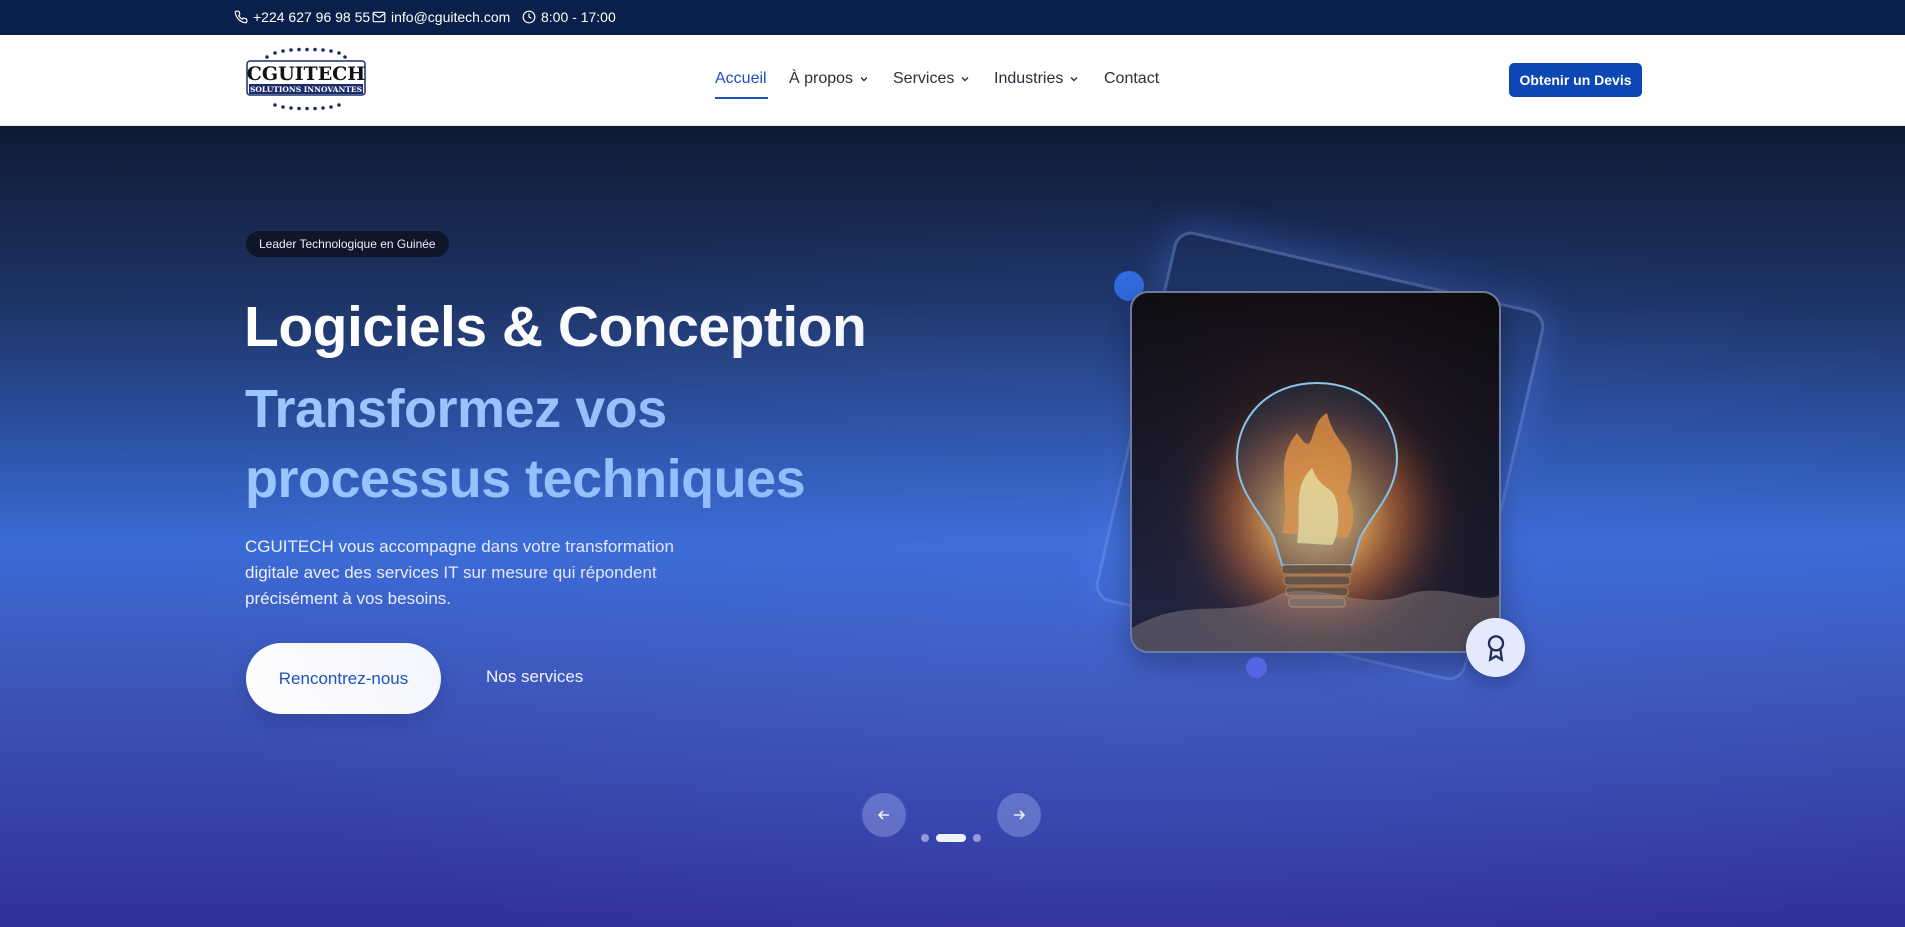 The height and width of the screenshot is (927, 1905). I want to click on topbar-phone: +224 627 96 98 55, so click(302, 17).